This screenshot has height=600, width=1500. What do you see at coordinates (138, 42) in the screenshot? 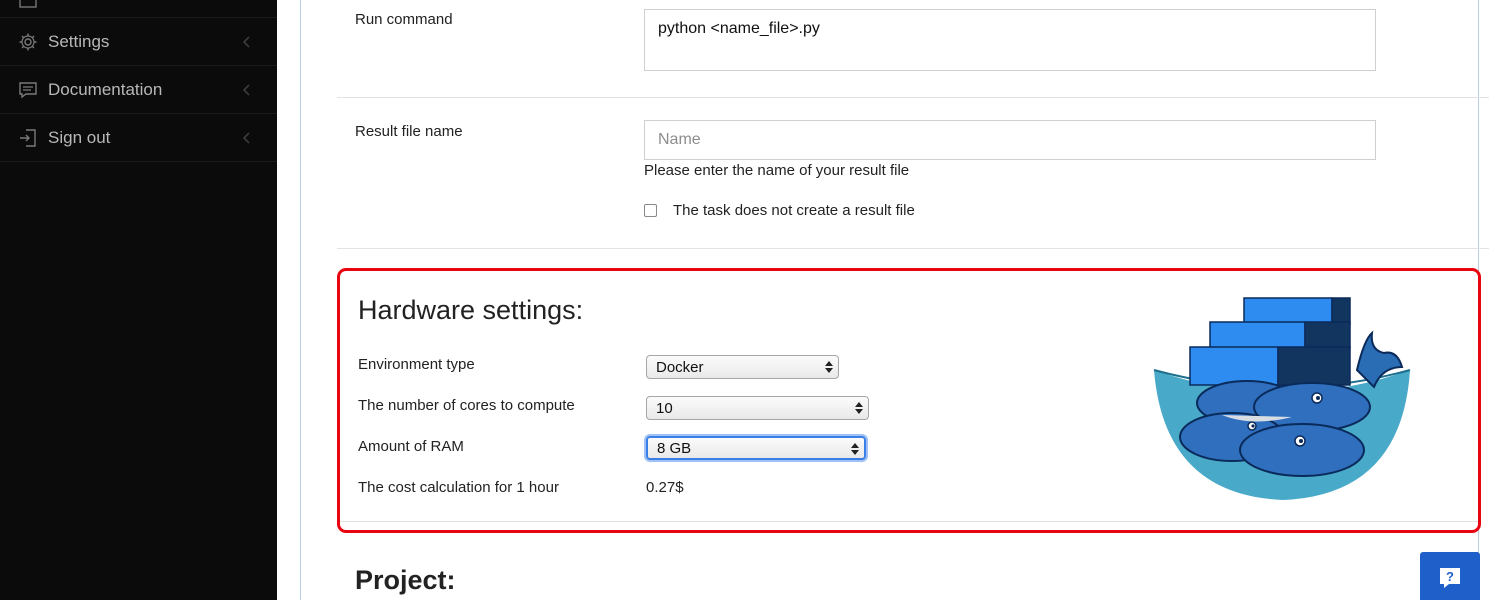
I see `sidebar-item-settings: Settings` at bounding box center [138, 42].